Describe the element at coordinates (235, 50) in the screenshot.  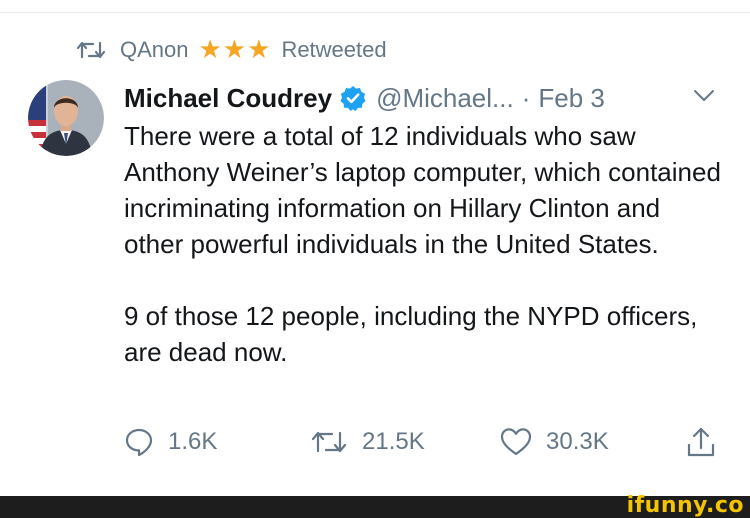
I see `star-emojis: ★★★` at that location.